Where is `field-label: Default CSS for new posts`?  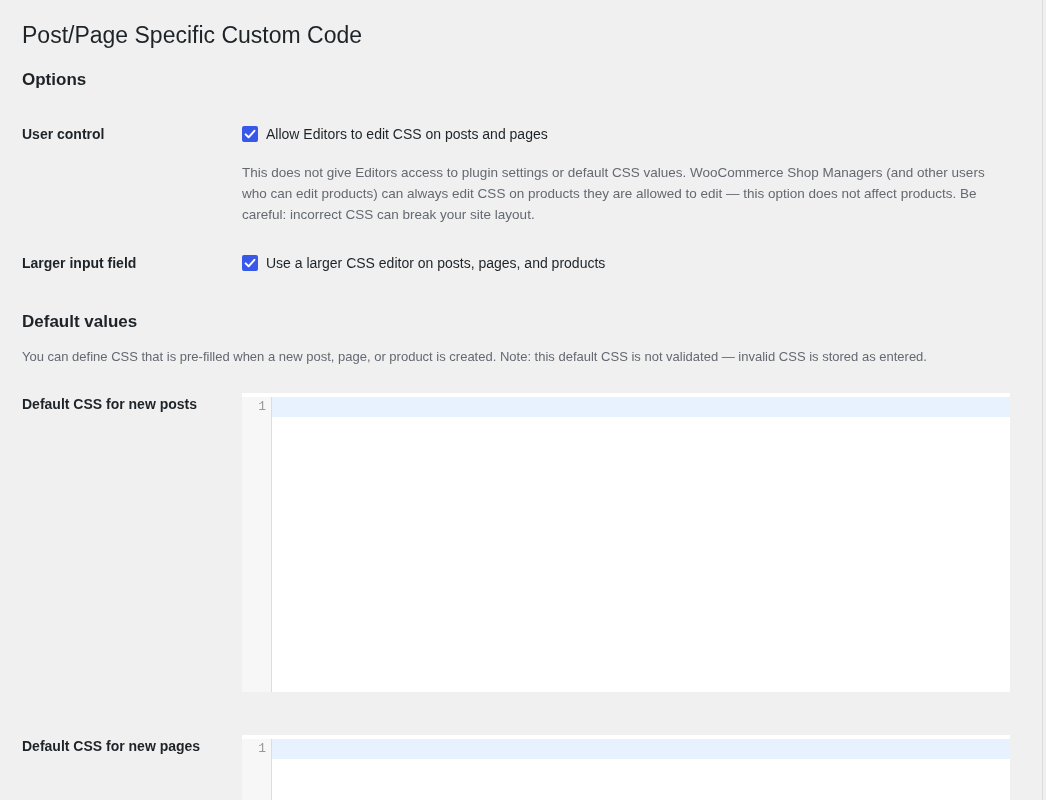
field-label: Default CSS for new posts is located at coordinates (110, 404).